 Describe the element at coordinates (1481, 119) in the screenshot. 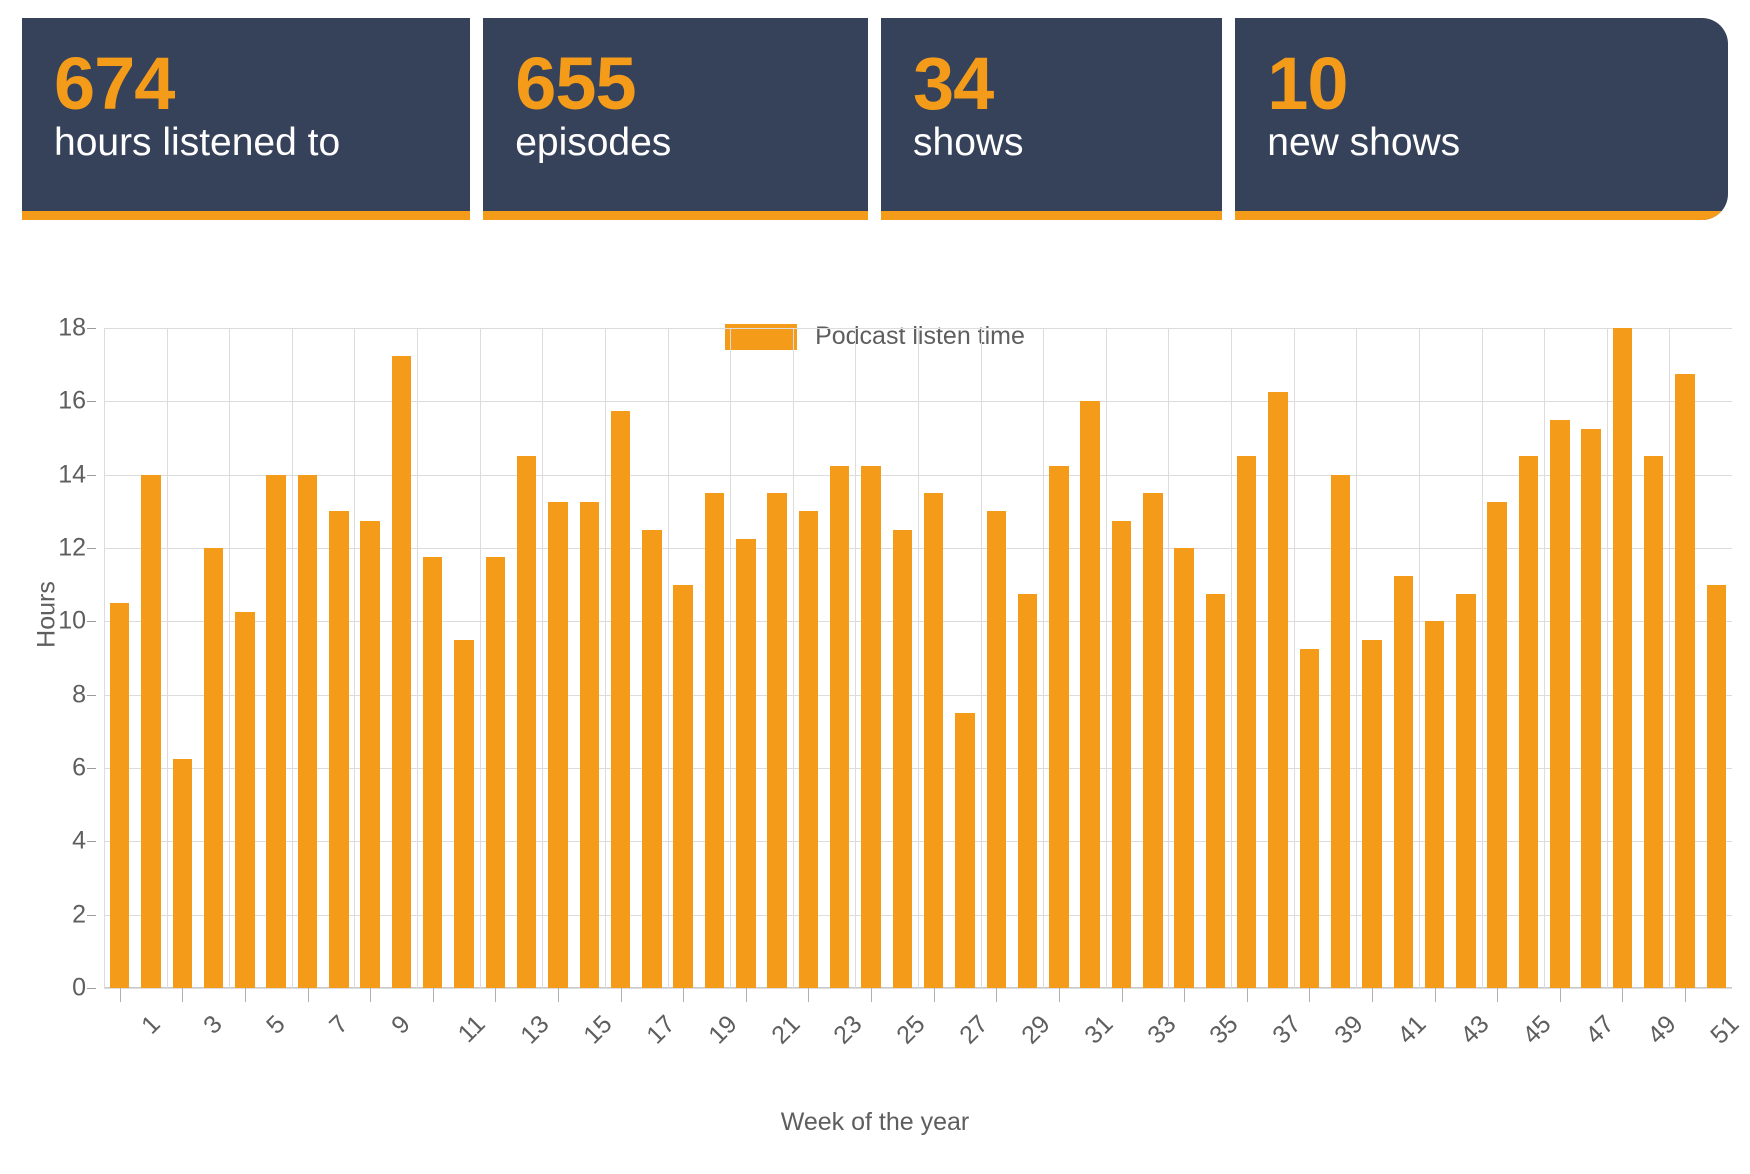

I see `stat-card-new-shows: 10 new shows` at that location.